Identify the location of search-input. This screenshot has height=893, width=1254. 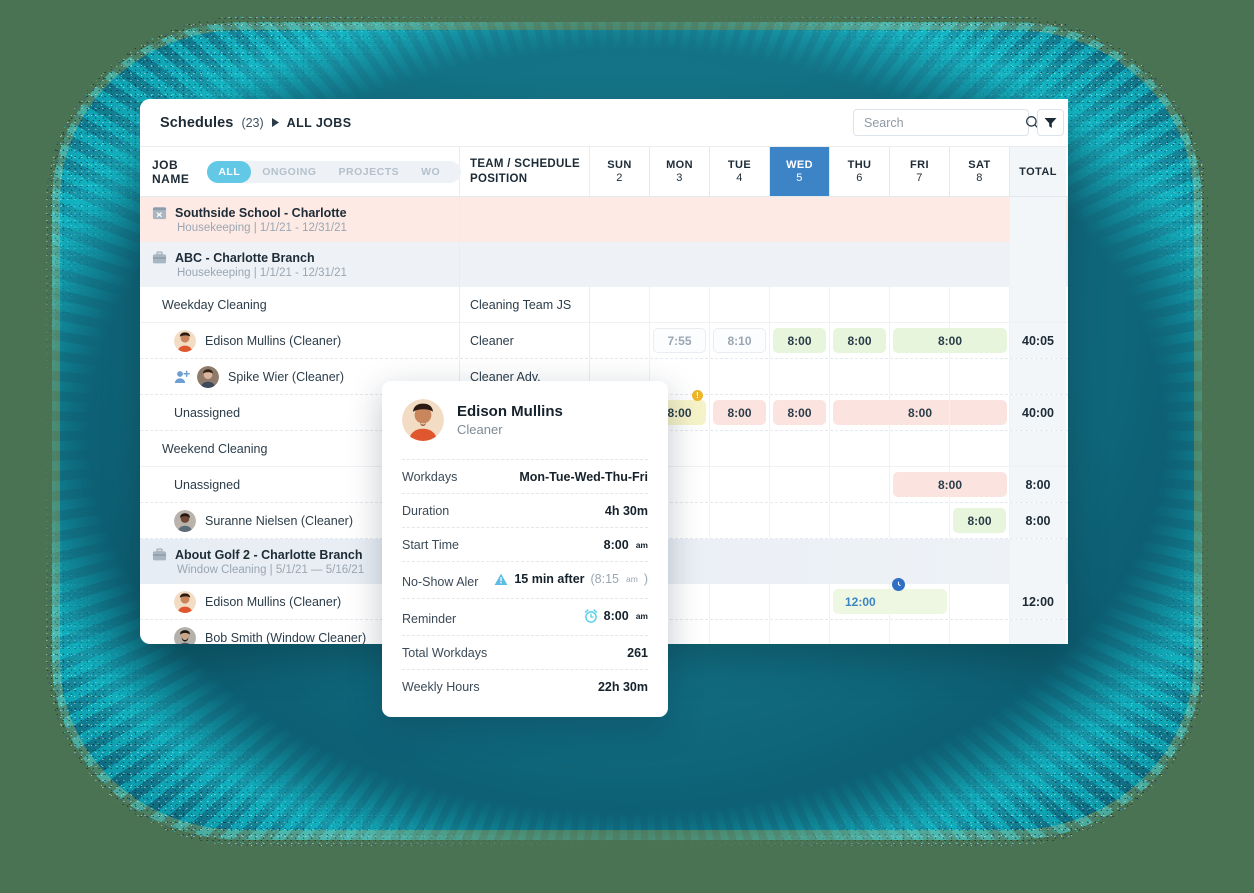
(944, 122).